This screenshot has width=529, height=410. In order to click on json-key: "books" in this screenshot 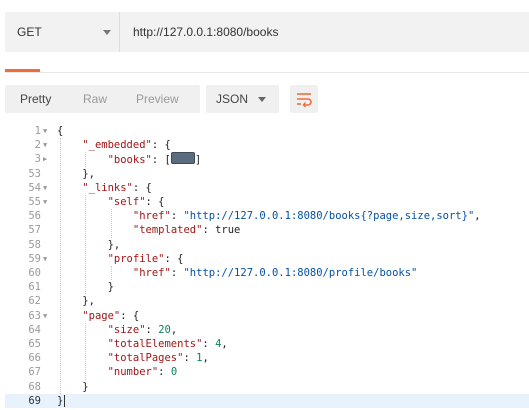, I will do `click(129, 160)`.